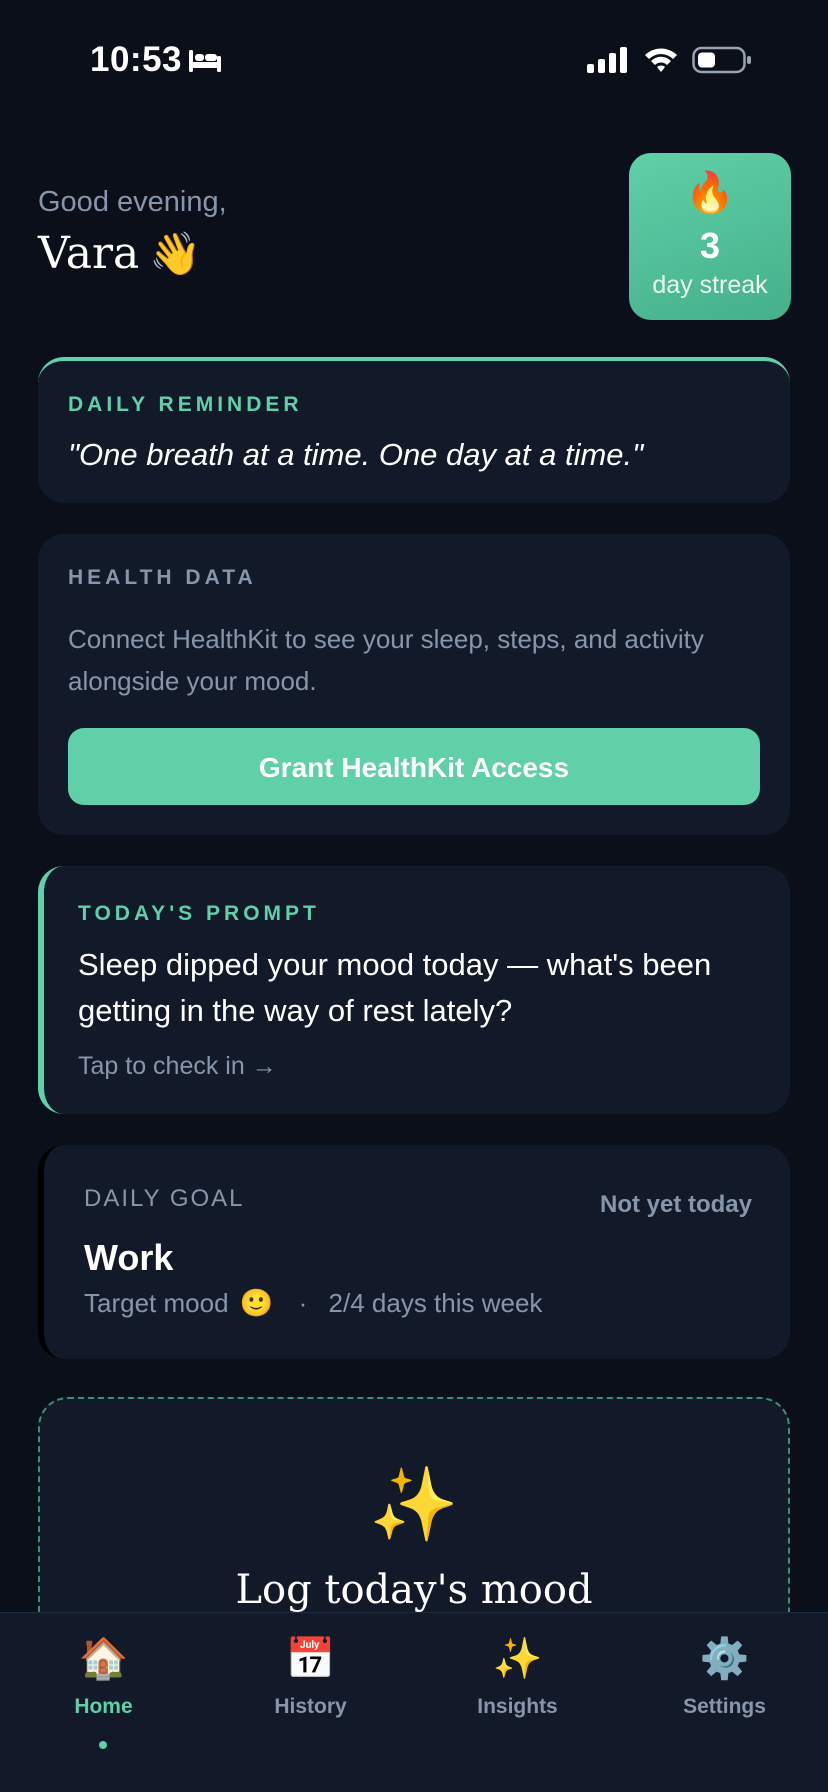 Image resolution: width=828 pixels, height=1792 pixels. What do you see at coordinates (675, 1204) in the screenshot?
I see `goal-status: Not yet today` at bounding box center [675, 1204].